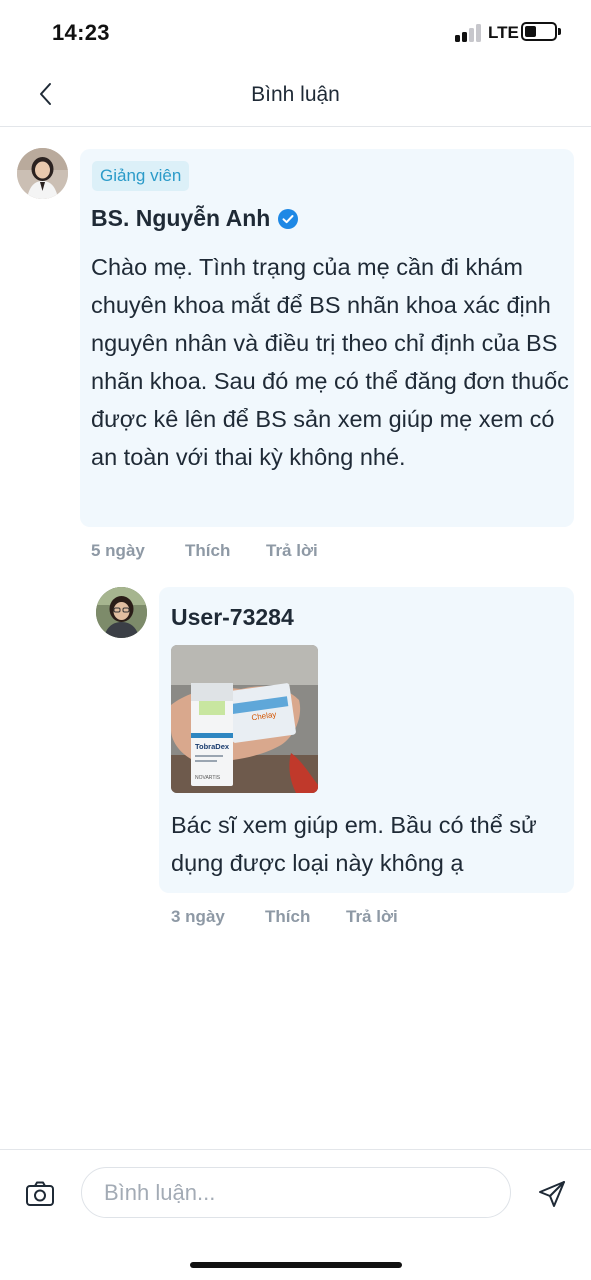 The width and height of the screenshot is (591, 1280). I want to click on camera-icon, so click(40, 1193).